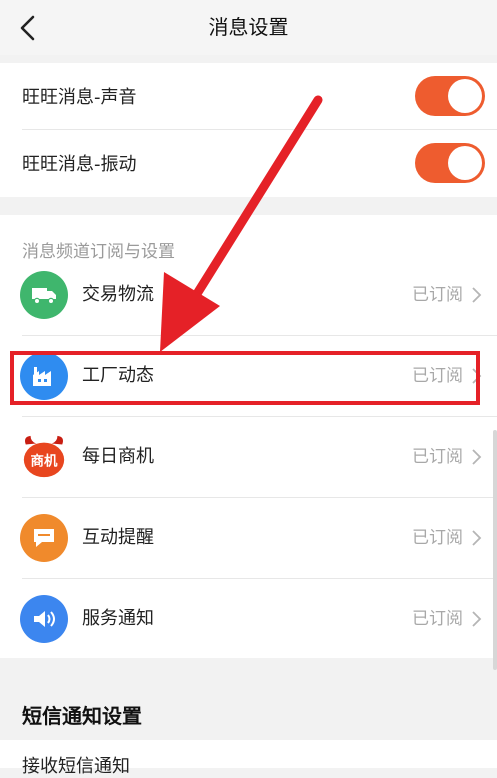 Image resolution: width=497 pixels, height=778 pixels. Describe the element at coordinates (82, 716) in the screenshot. I see `sms-section-title: 短信通知设置` at that location.